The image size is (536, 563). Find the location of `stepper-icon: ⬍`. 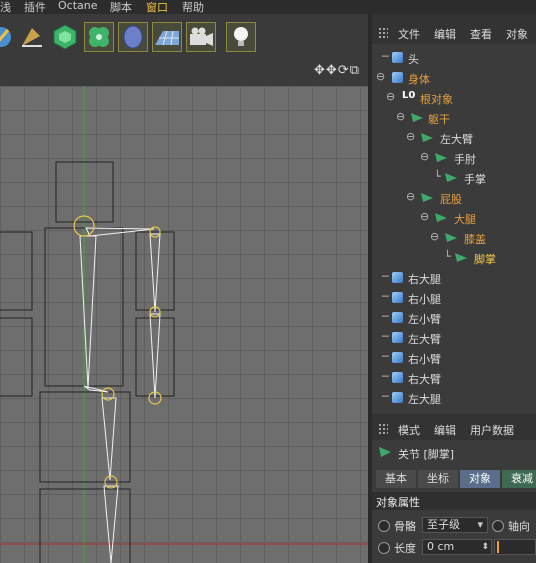

stepper-icon: ⬍ is located at coordinates (485, 547).